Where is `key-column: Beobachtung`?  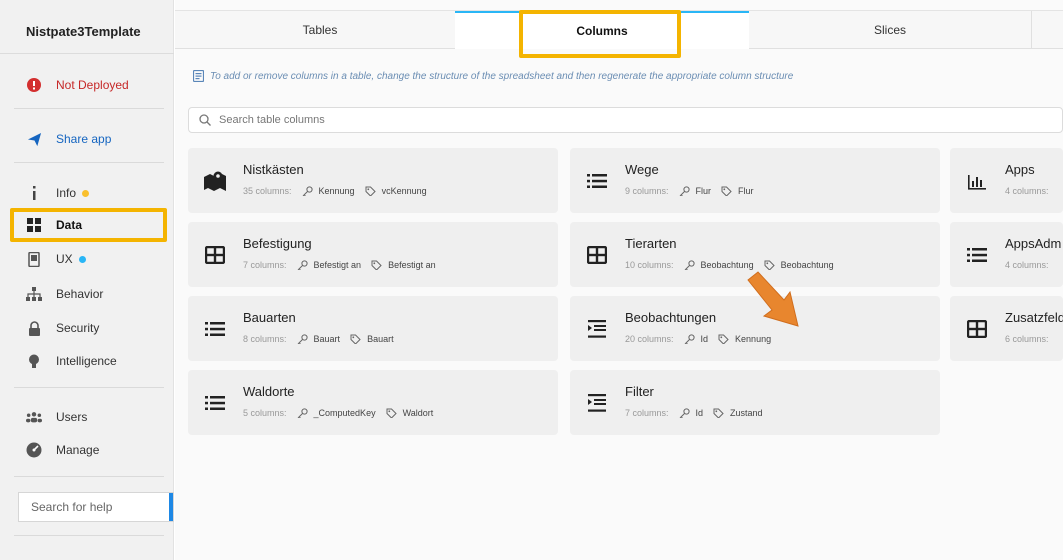
key-column: Beobachtung is located at coordinates (719, 265).